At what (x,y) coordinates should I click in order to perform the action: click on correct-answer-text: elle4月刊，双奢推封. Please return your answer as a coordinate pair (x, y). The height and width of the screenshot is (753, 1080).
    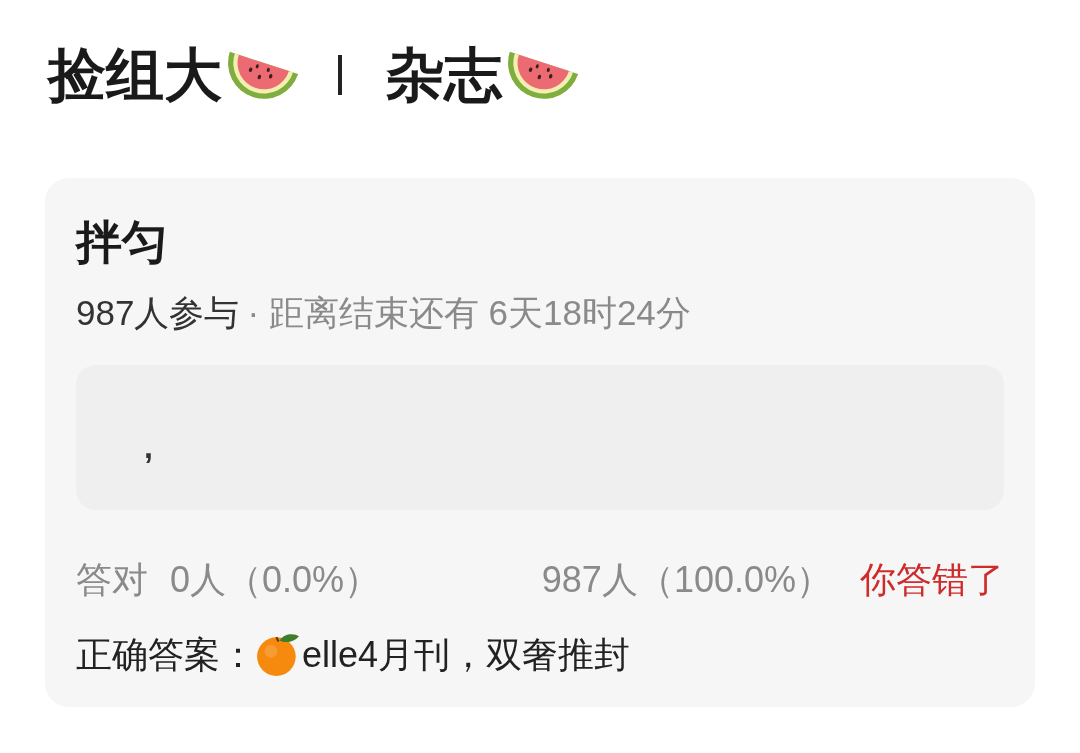
    Looking at the image, I should click on (466, 655).